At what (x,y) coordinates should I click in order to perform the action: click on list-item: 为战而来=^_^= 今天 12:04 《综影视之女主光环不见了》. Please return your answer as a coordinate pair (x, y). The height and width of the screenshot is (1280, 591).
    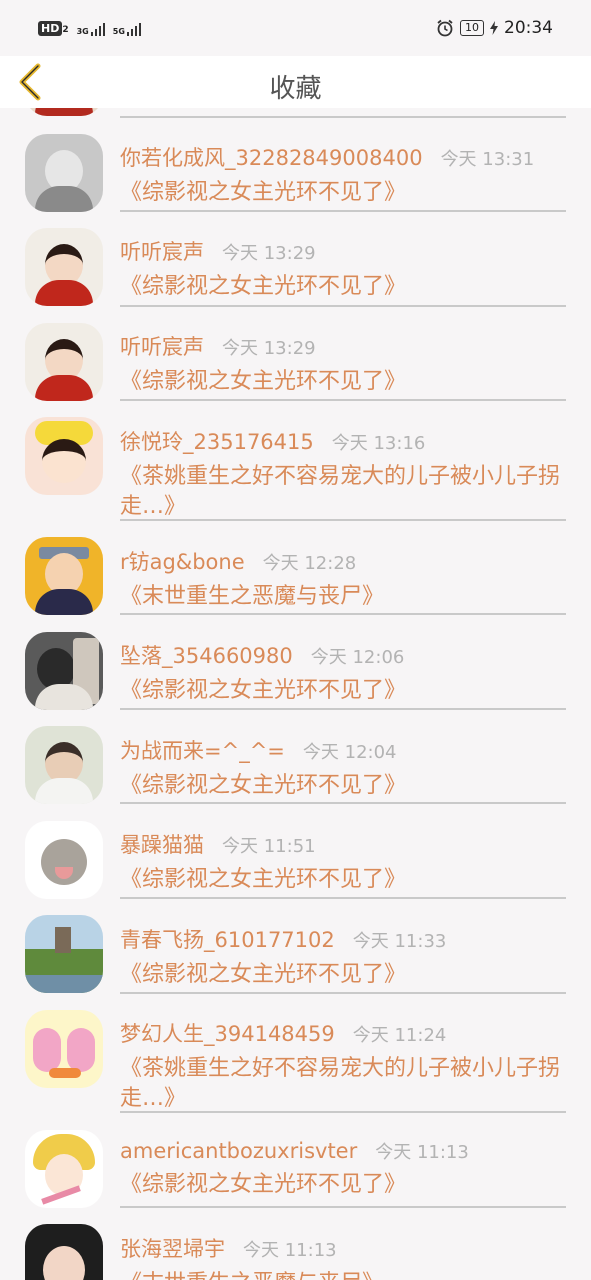
    Looking at the image, I should click on (343, 768).